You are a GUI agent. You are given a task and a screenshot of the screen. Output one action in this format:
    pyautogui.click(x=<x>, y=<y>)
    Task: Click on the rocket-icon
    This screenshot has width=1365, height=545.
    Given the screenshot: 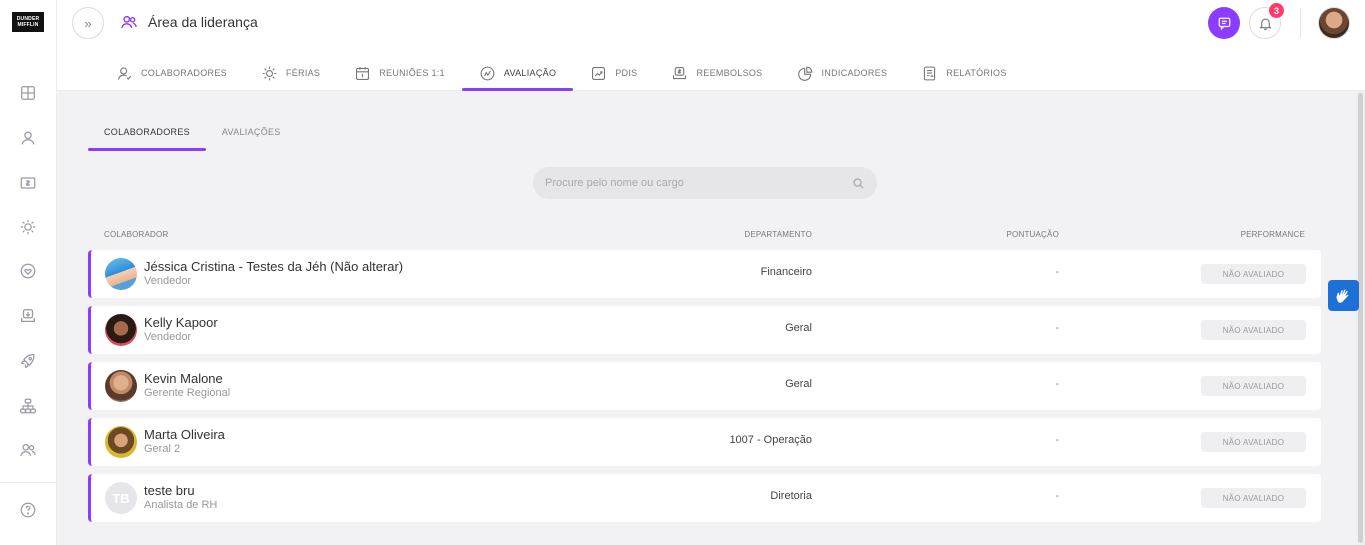 What is the action you would take?
    pyautogui.click(x=28, y=361)
    